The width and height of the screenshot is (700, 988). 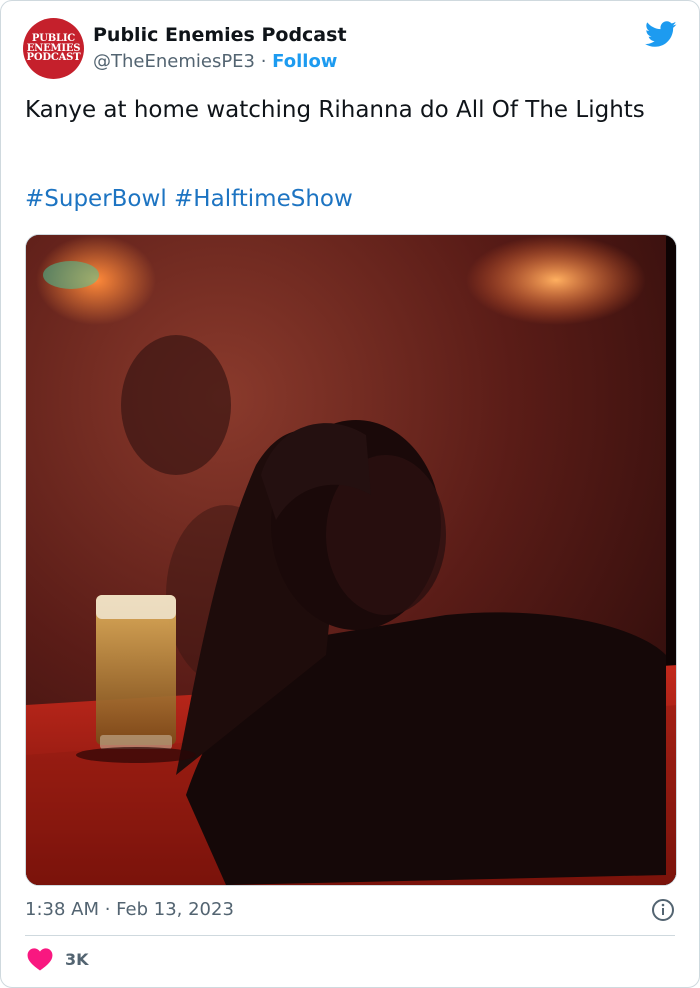 What do you see at coordinates (350, 935) in the screenshot?
I see `divider` at bounding box center [350, 935].